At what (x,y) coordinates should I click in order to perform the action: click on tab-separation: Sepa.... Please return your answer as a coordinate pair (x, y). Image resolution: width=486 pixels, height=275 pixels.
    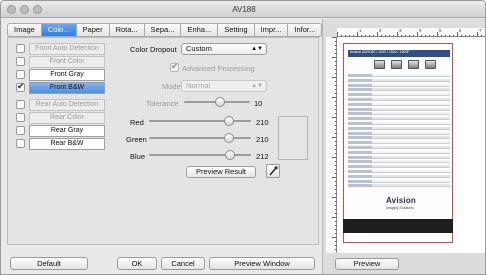
    Looking at the image, I should click on (162, 30).